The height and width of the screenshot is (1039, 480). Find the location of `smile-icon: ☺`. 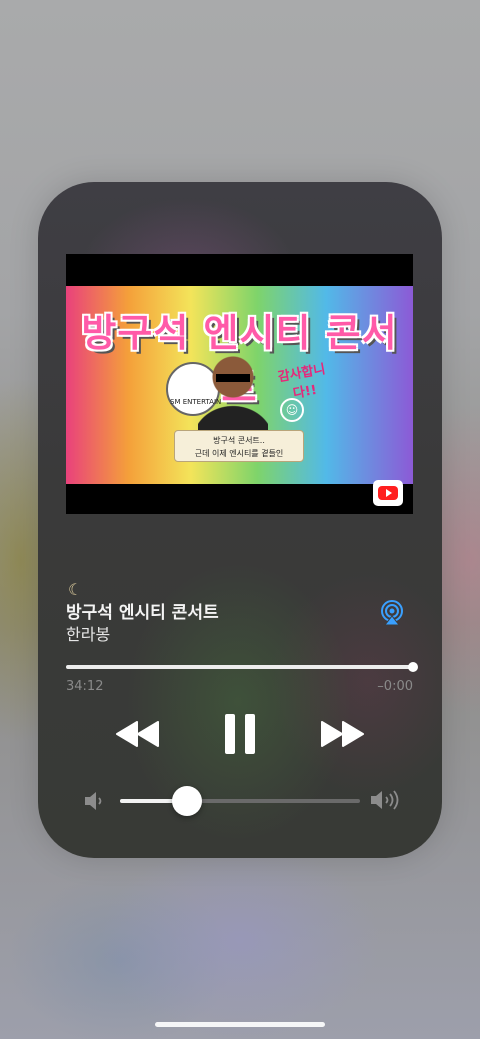

smile-icon: ☺ is located at coordinates (292, 410).